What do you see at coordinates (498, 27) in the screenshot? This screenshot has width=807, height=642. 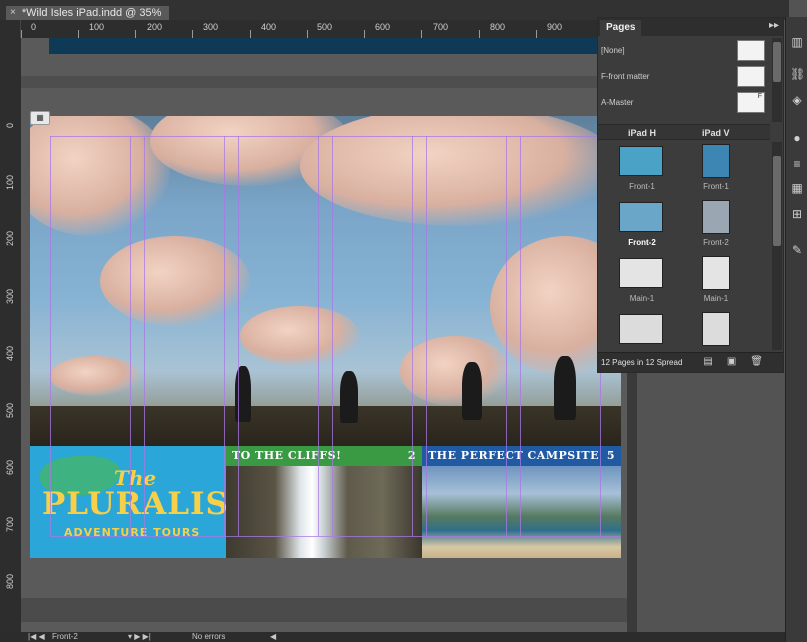 I see `ruler-label: 800` at bounding box center [498, 27].